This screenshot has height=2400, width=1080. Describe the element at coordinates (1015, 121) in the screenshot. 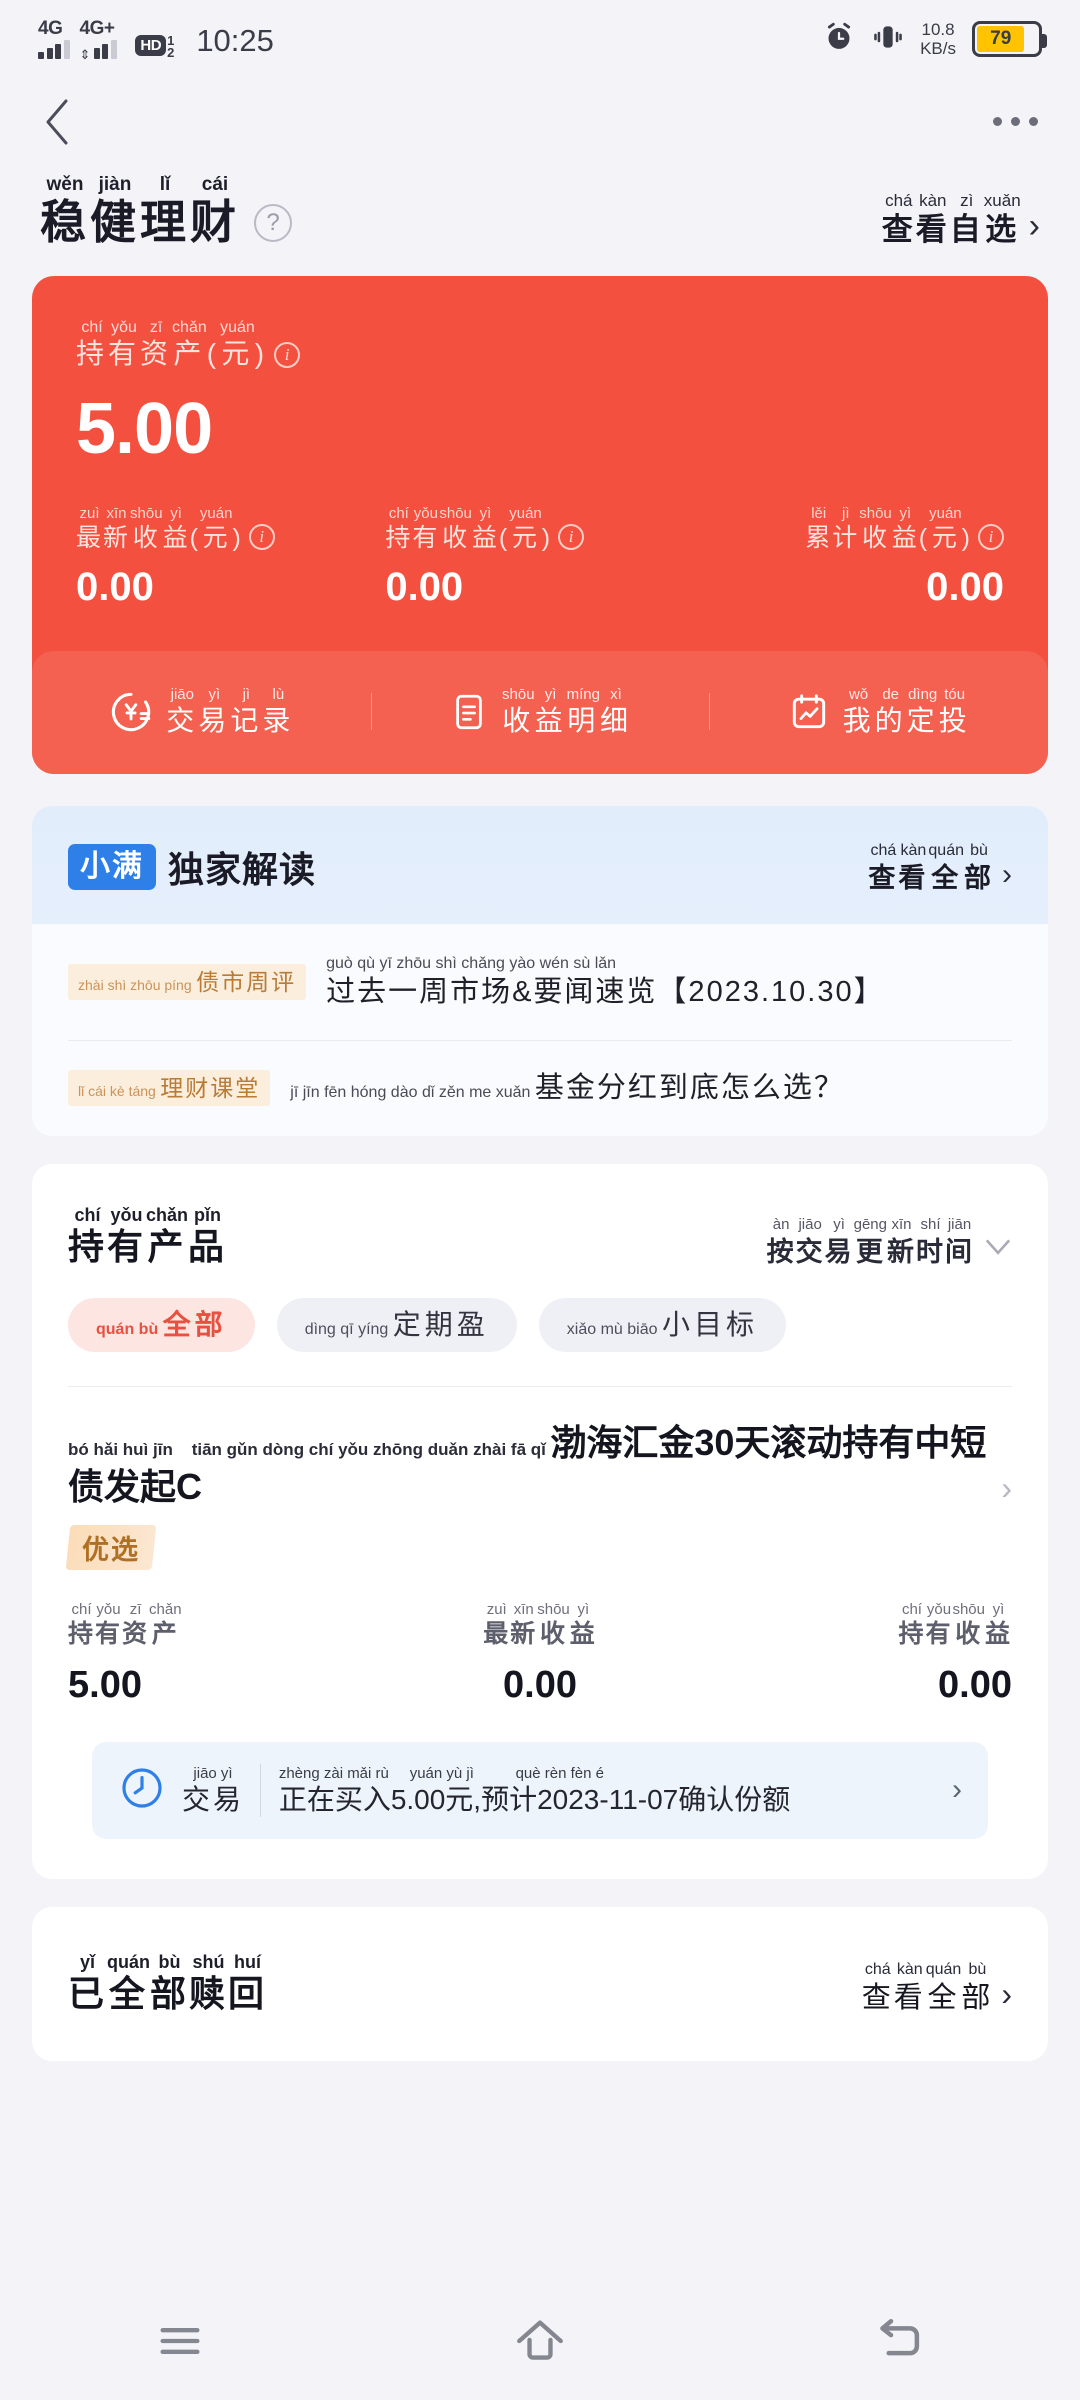

I see `more-options-icon` at that location.